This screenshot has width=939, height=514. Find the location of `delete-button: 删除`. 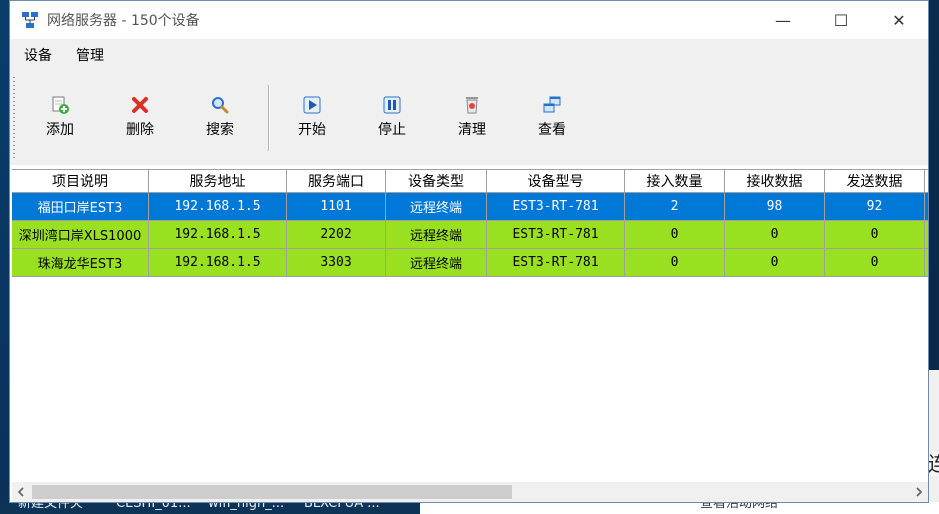

delete-button: 删除 is located at coordinates (140, 119).